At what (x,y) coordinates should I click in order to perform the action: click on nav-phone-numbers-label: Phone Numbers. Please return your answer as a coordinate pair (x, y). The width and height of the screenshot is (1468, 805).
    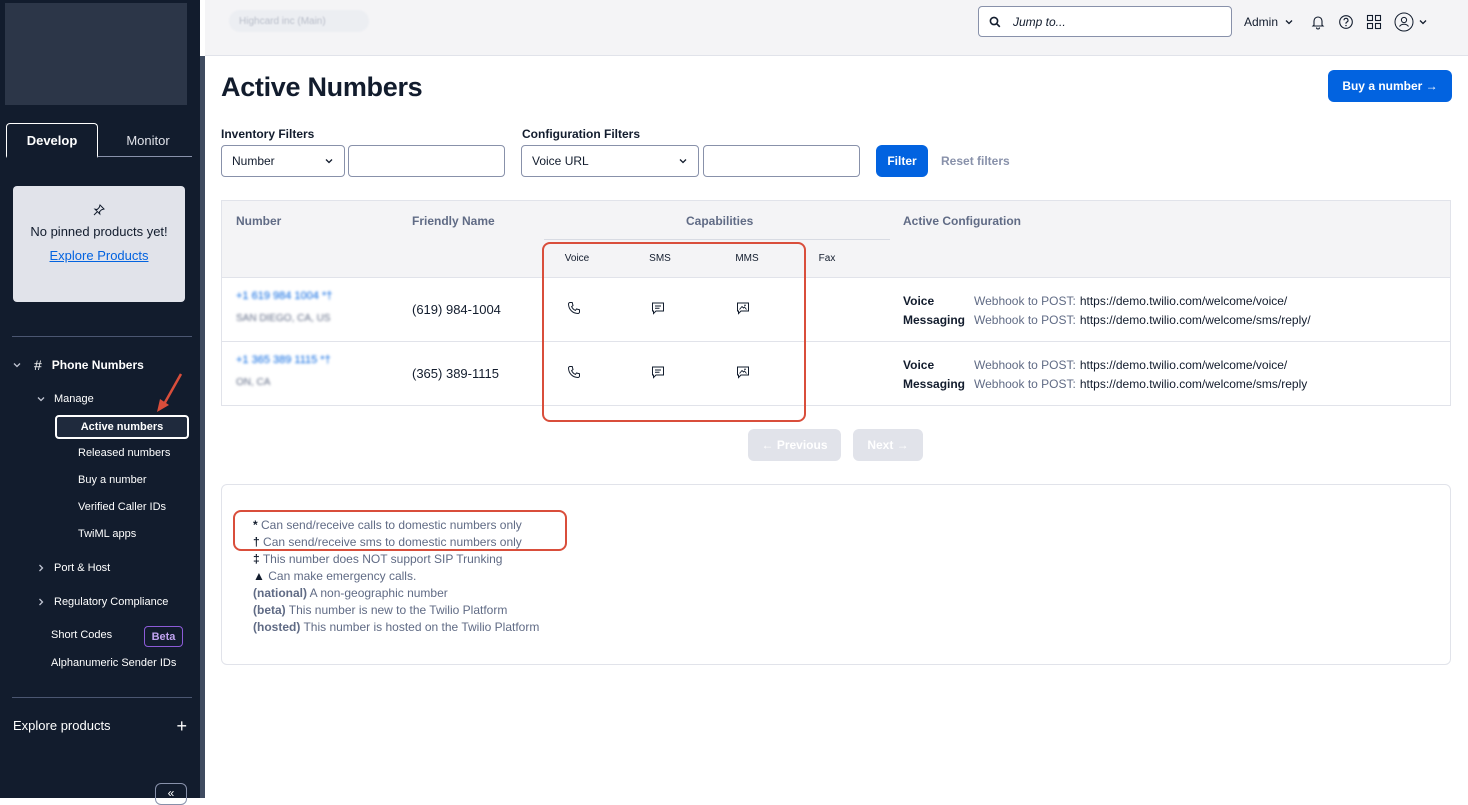
    Looking at the image, I should click on (97, 365).